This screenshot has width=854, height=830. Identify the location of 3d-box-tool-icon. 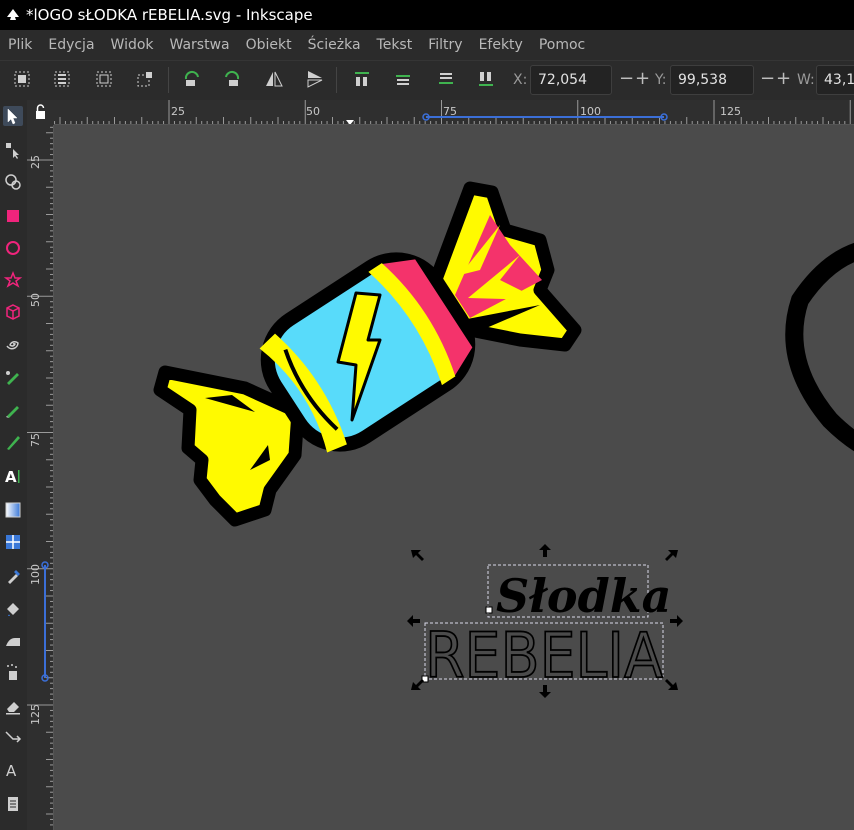
(13, 312).